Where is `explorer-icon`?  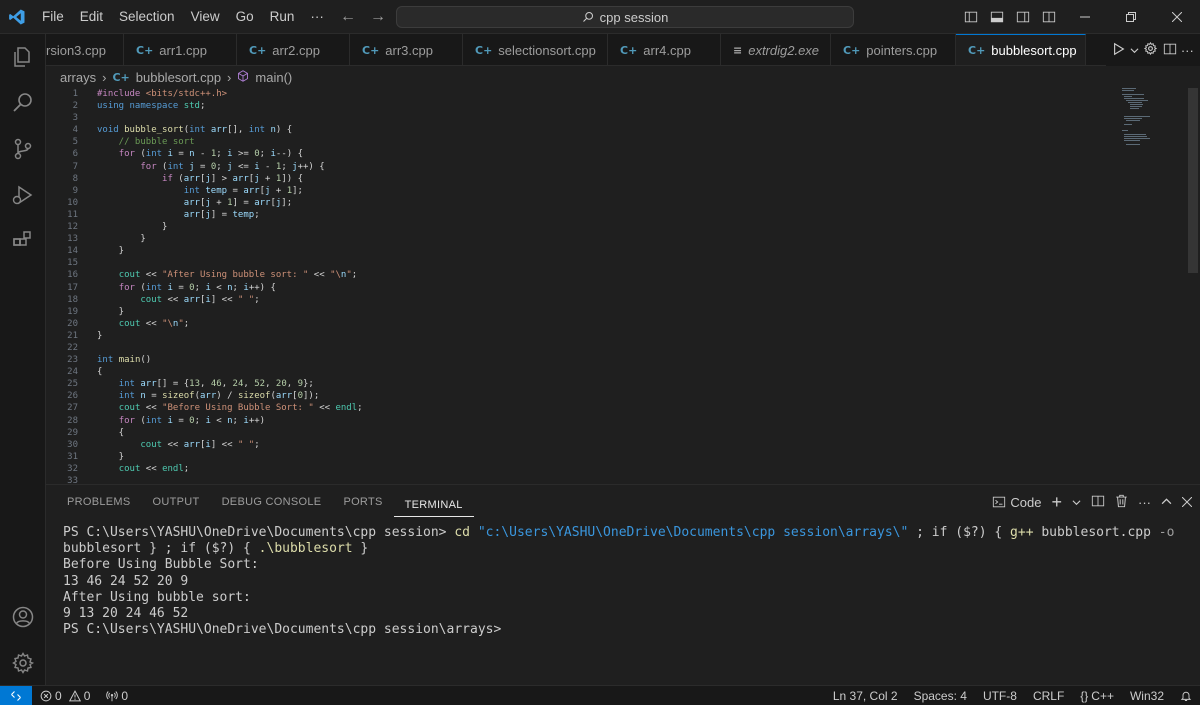
explorer-icon is located at coordinates (23, 57).